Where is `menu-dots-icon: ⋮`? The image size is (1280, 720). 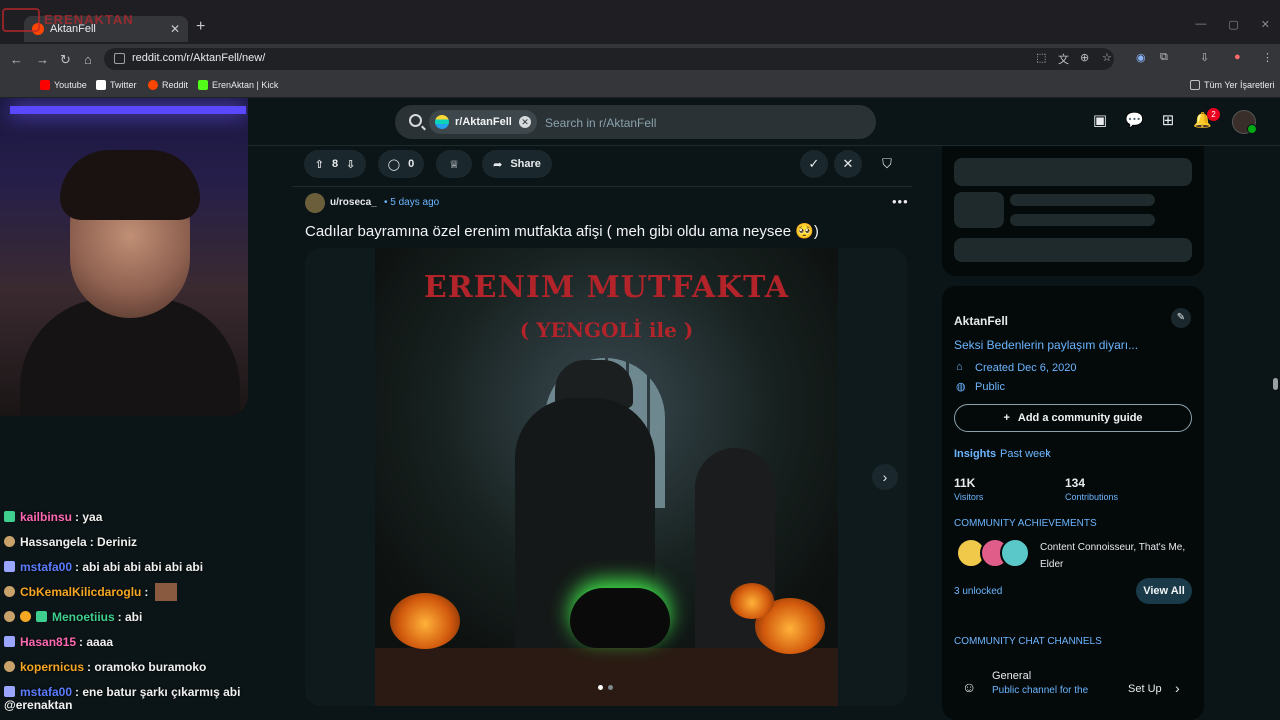
menu-dots-icon: ⋮ is located at coordinates (1267, 57).